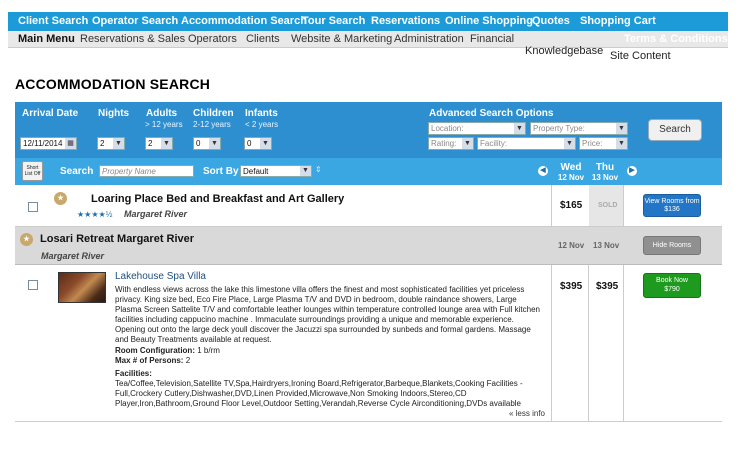 The height and width of the screenshot is (462, 739). I want to click on link-site-content: Site Content, so click(640, 56).